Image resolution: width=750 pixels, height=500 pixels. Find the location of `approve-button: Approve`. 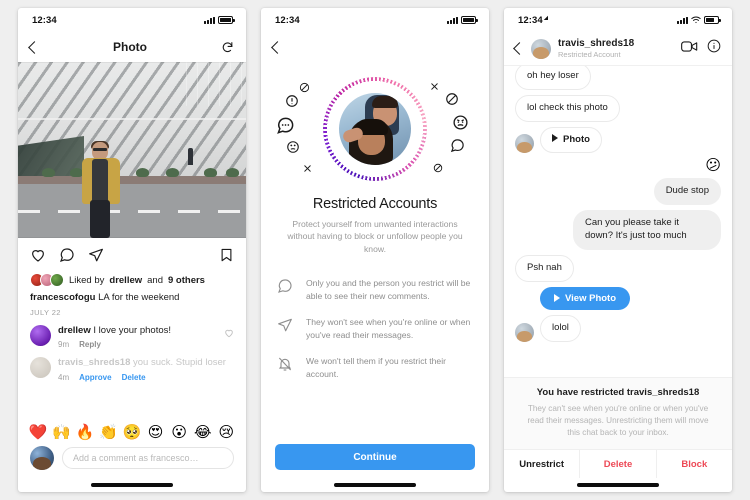

approve-button: Approve is located at coordinates (95, 377).